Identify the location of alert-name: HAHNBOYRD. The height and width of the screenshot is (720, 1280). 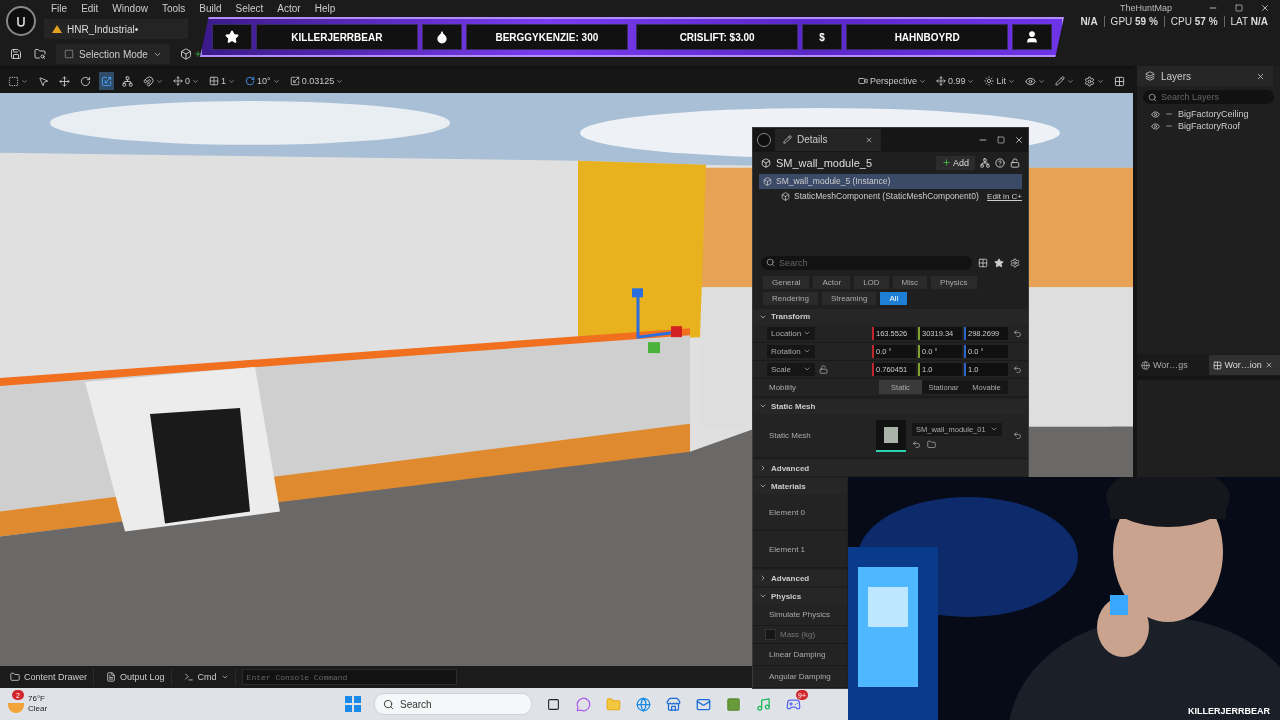
(927, 37).